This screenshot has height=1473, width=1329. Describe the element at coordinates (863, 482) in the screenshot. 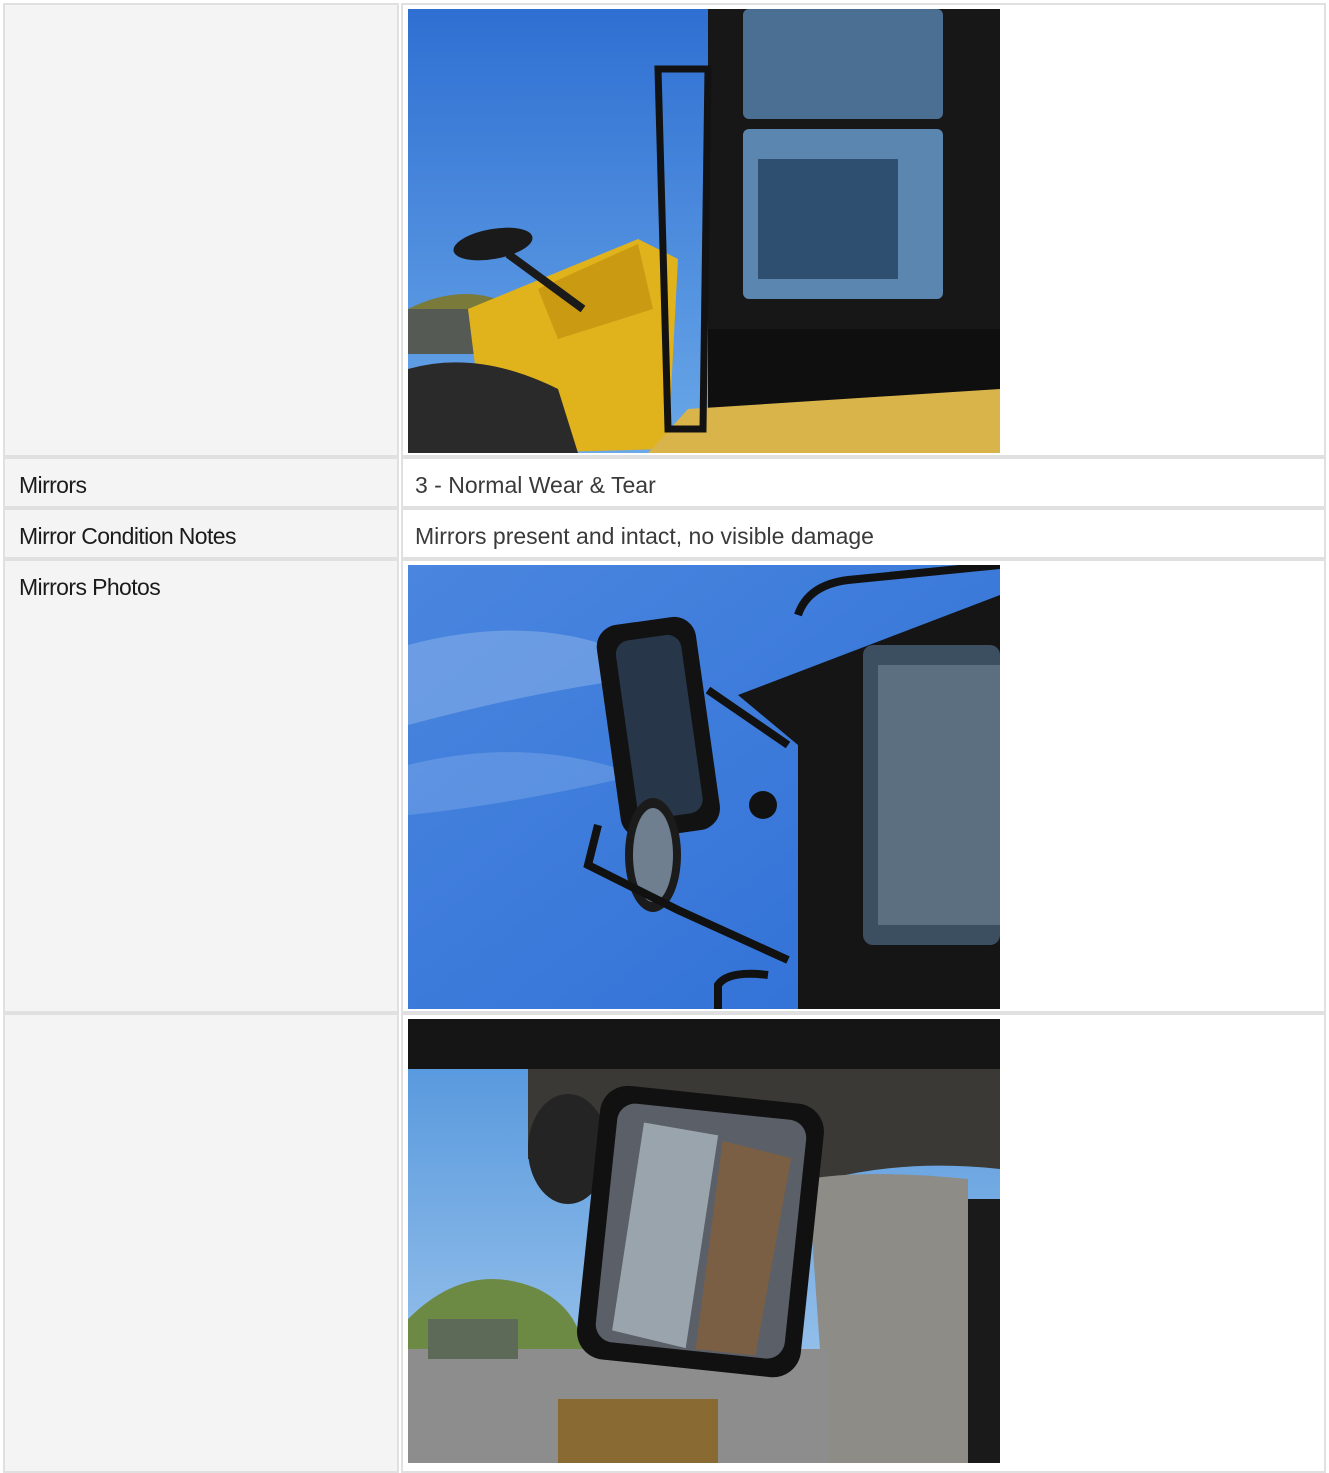

I see `row-value-cell: 3 - Normal Wear & Tear` at that location.